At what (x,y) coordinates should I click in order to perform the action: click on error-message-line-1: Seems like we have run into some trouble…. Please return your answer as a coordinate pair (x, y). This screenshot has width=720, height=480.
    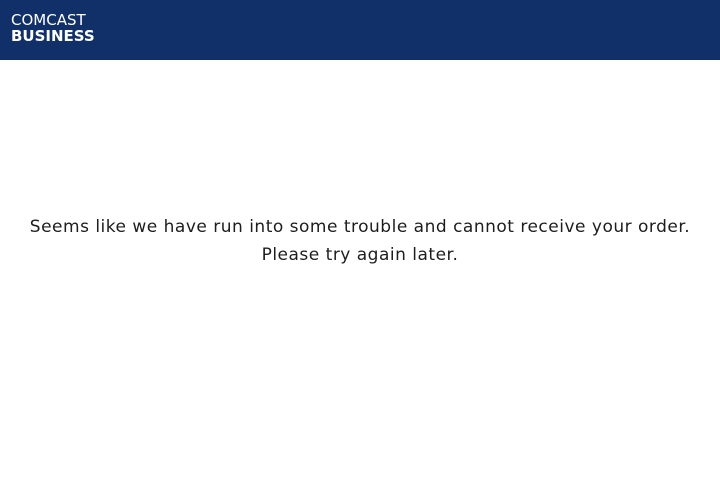
    Looking at the image, I should click on (360, 227).